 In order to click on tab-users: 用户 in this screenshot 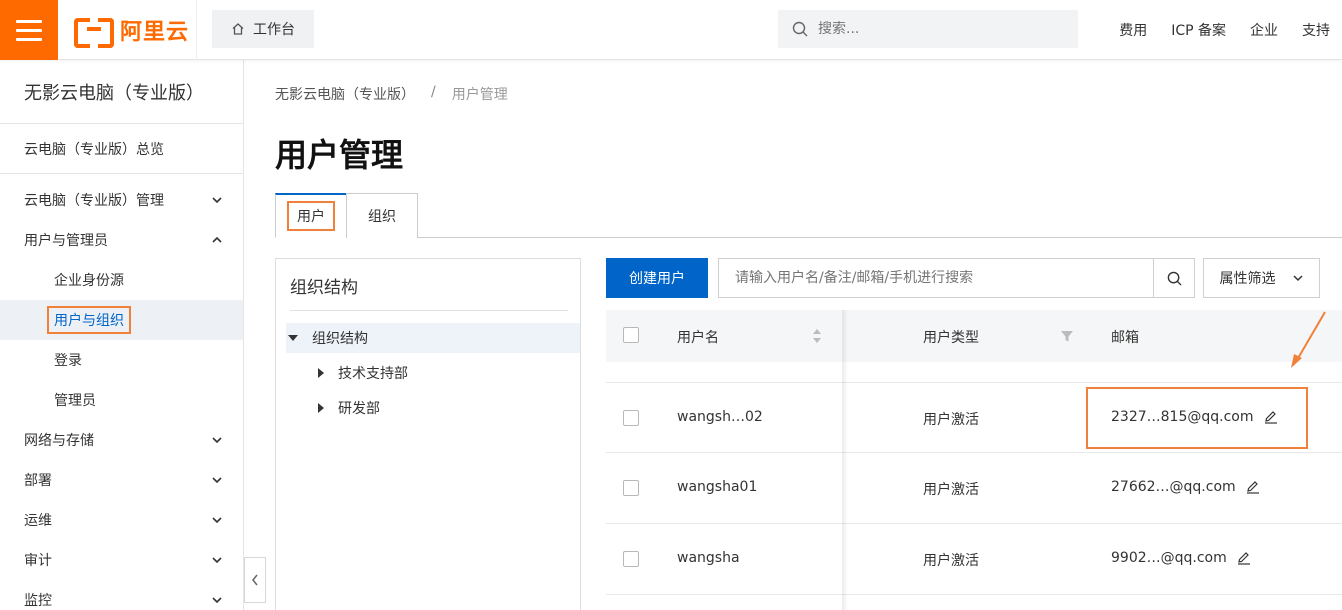, I will do `click(311, 215)`.